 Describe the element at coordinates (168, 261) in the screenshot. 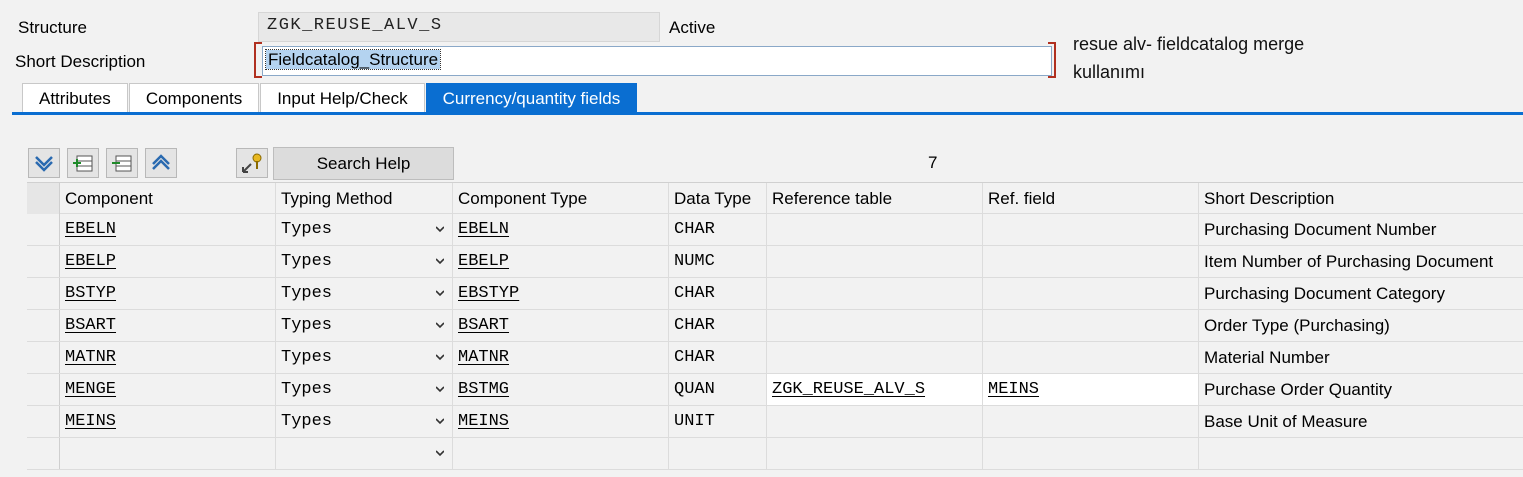

I see `cell-component: EBELP` at that location.